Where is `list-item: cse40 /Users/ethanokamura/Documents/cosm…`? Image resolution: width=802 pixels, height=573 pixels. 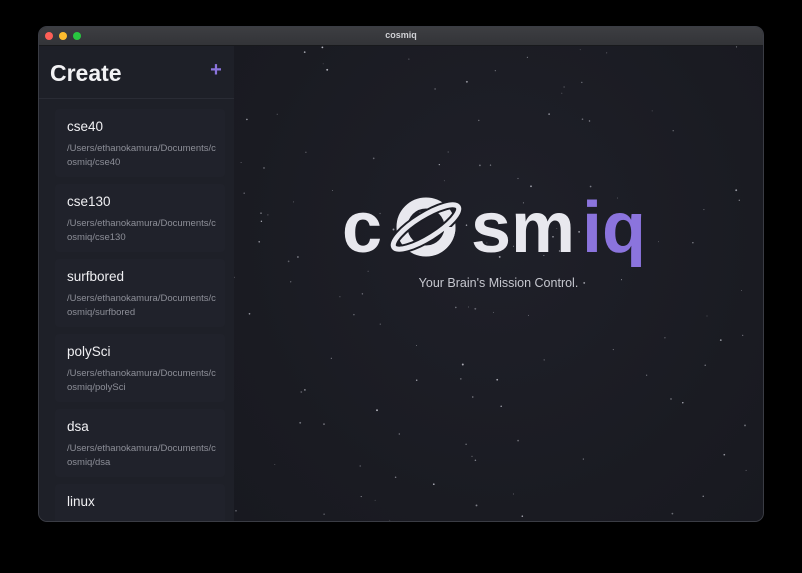
list-item: cse40 /Users/ethanokamura/Documents/cosm… is located at coordinates (140, 143).